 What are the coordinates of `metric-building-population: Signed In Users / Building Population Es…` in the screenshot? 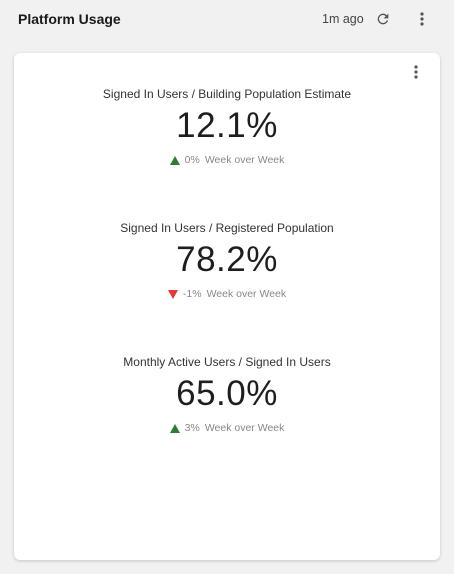 It's located at (227, 126).